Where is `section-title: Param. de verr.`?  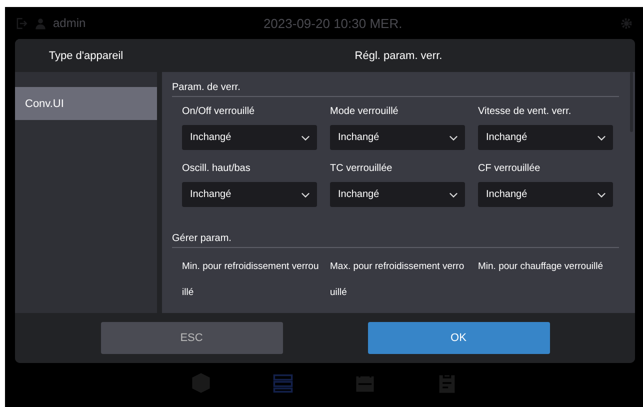 section-title: Param. de verr. is located at coordinates (395, 87).